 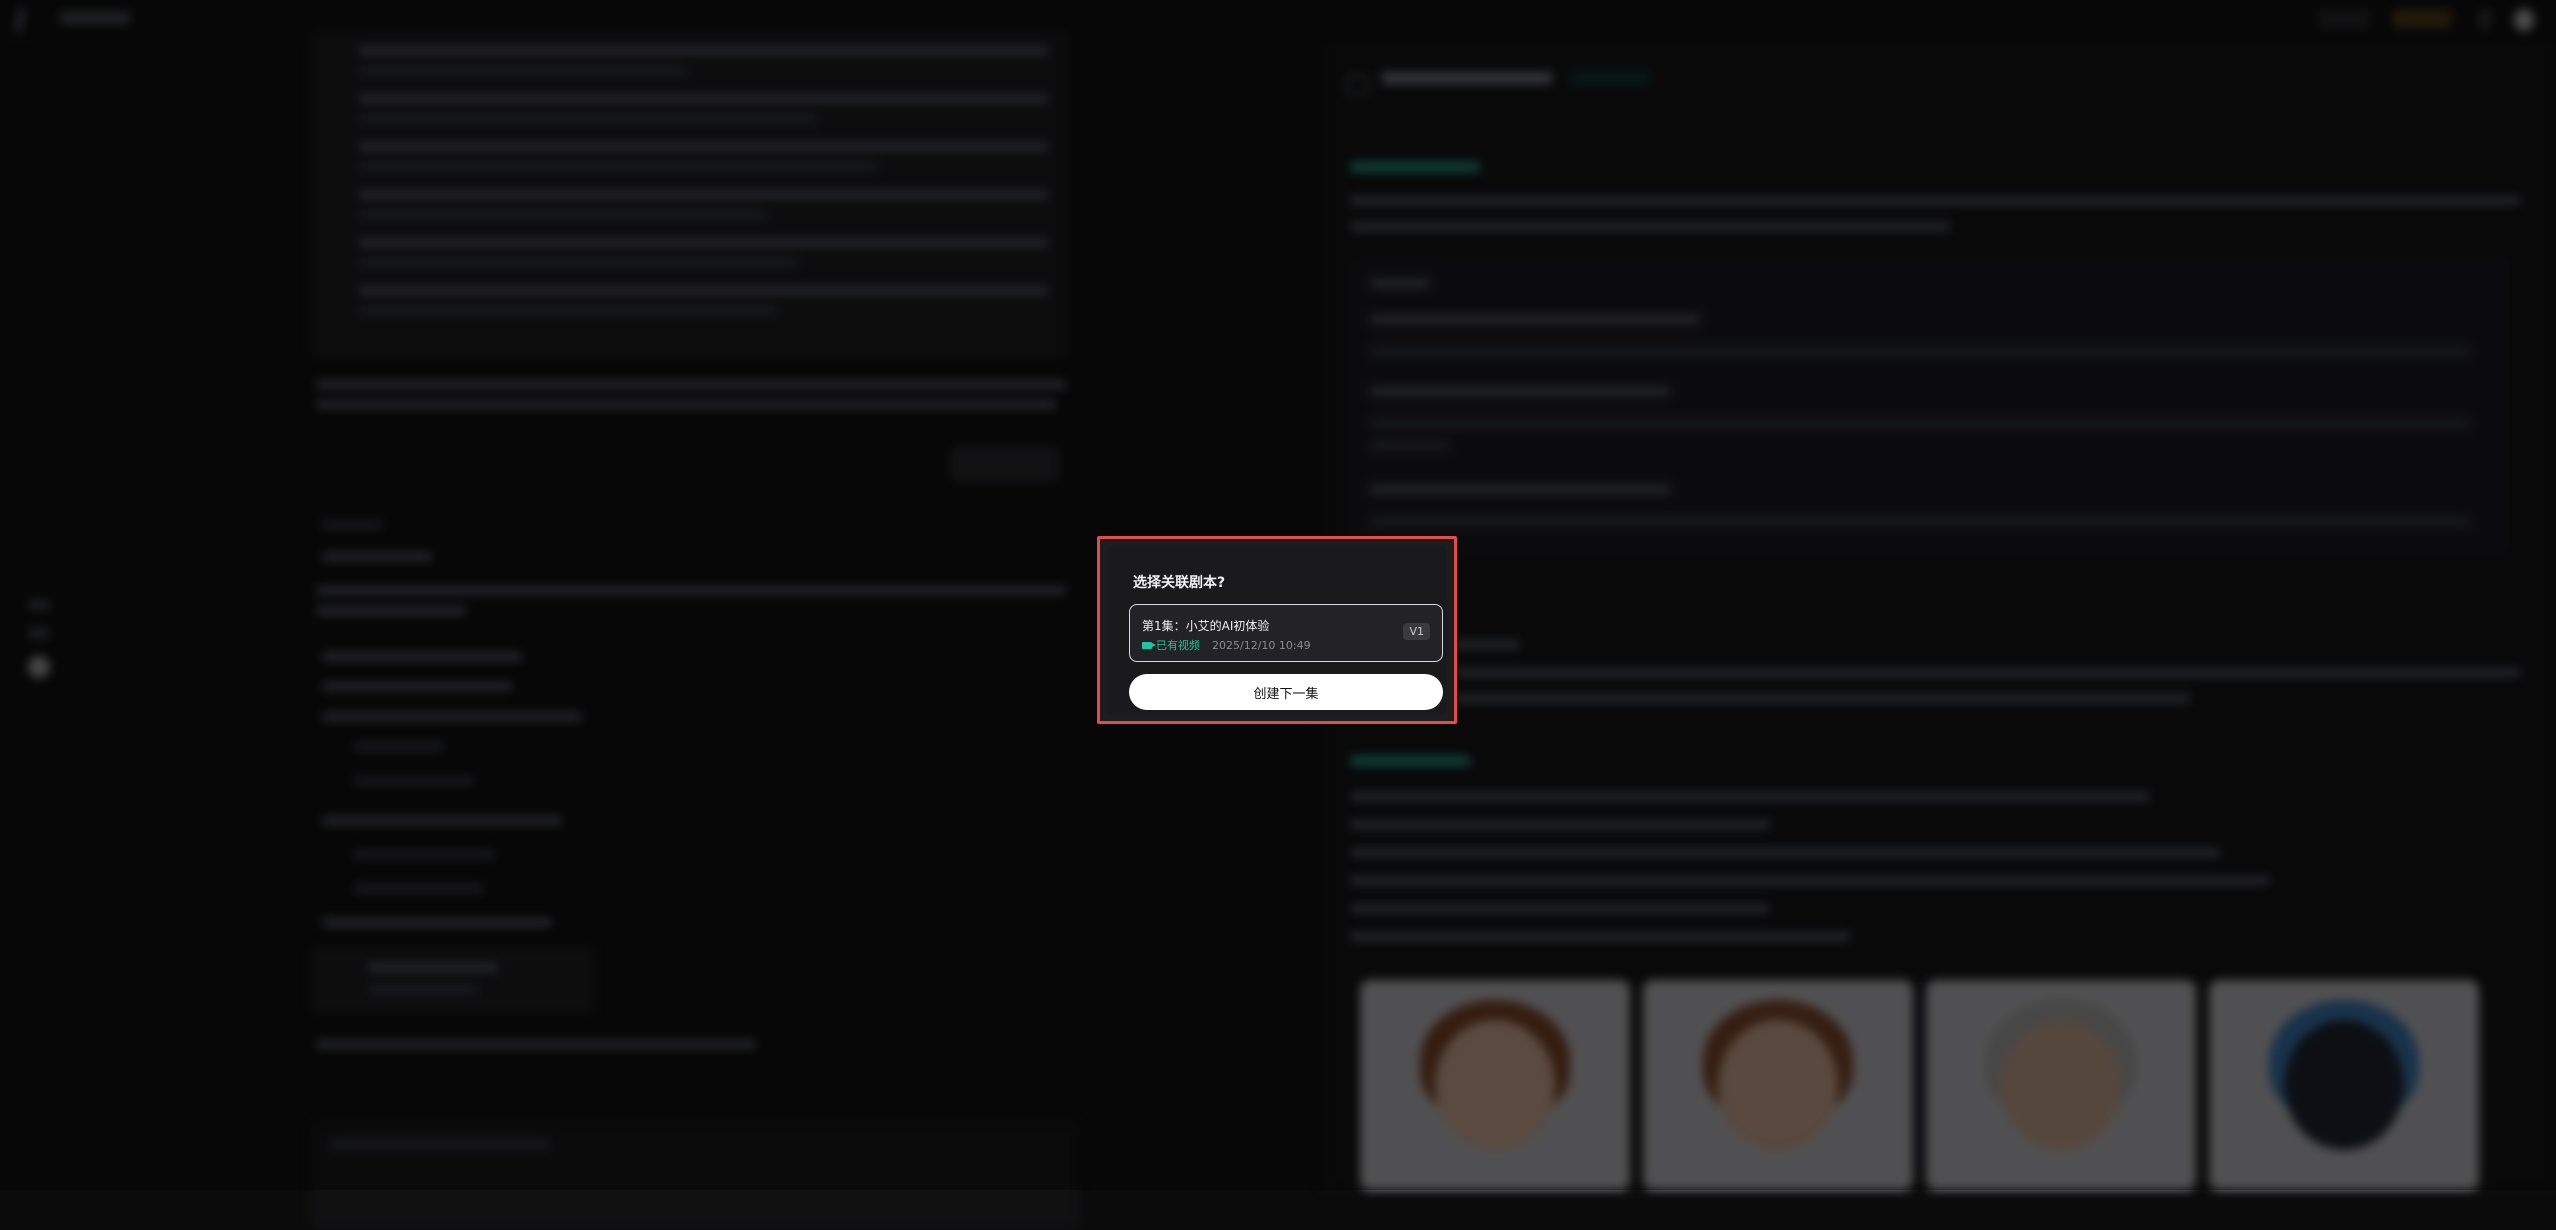 What do you see at coordinates (1261, 645) in the screenshot?
I see `script-date: 2025/12/10 10:49` at bounding box center [1261, 645].